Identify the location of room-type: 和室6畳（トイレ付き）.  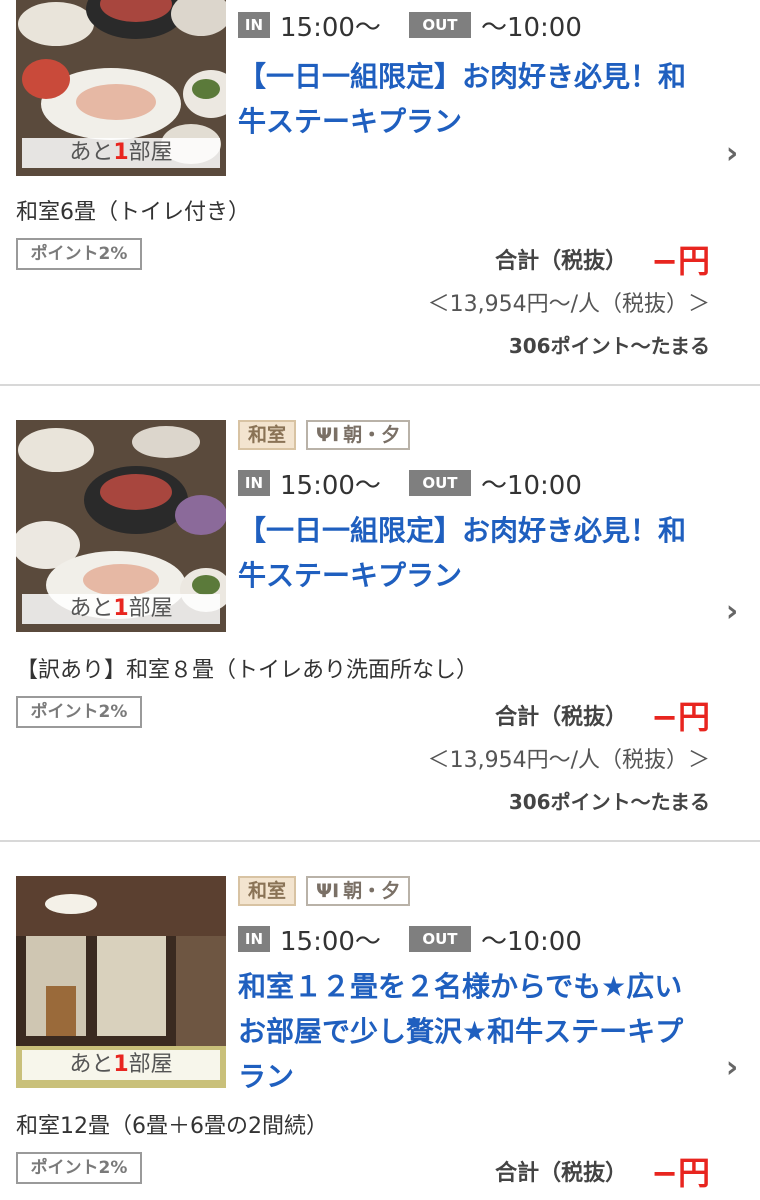
(133, 212).